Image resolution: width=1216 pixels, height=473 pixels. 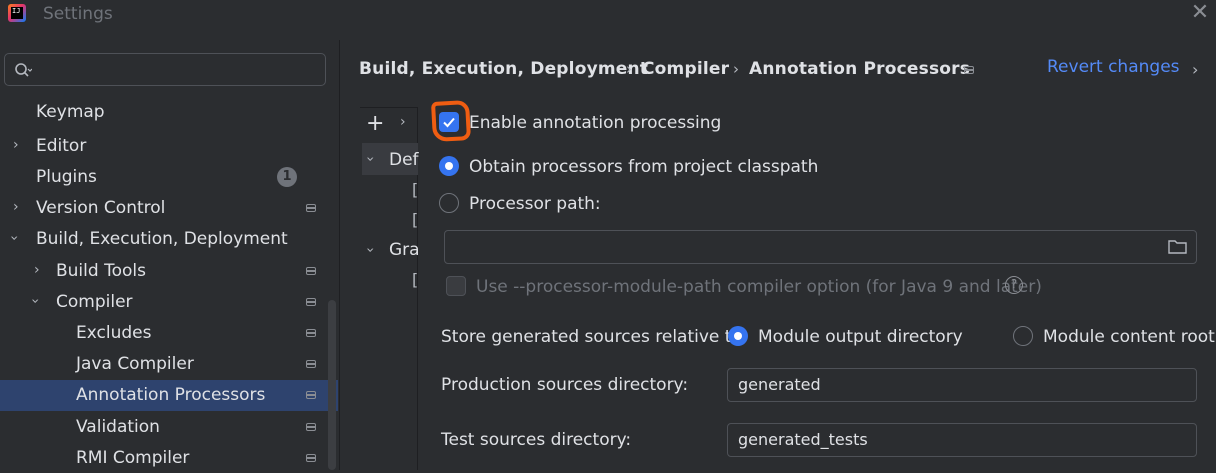 What do you see at coordinates (962, 440) in the screenshot?
I see `test-sources-directory-input: generated_tests` at bounding box center [962, 440].